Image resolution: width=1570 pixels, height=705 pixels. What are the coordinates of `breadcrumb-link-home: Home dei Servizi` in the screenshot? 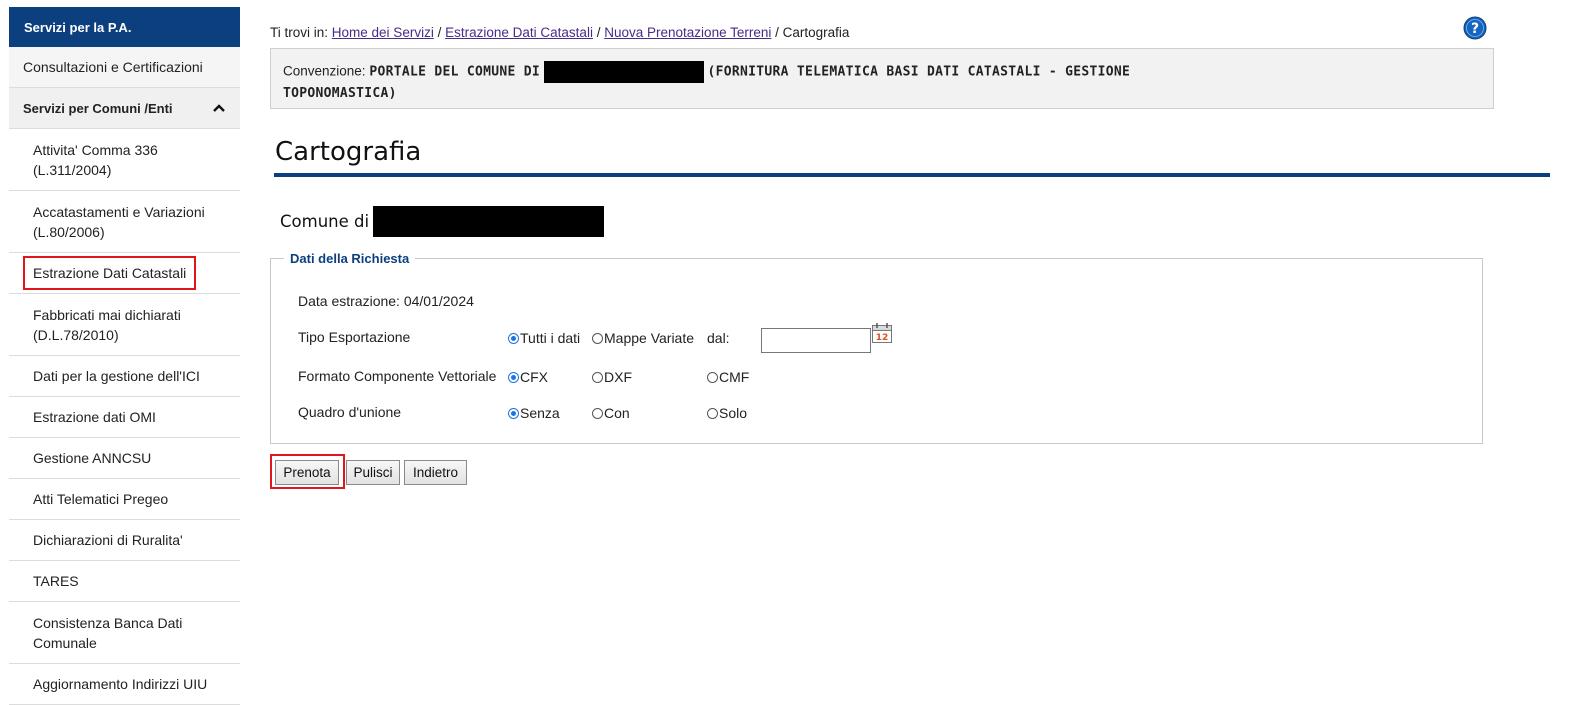 It's located at (383, 32).